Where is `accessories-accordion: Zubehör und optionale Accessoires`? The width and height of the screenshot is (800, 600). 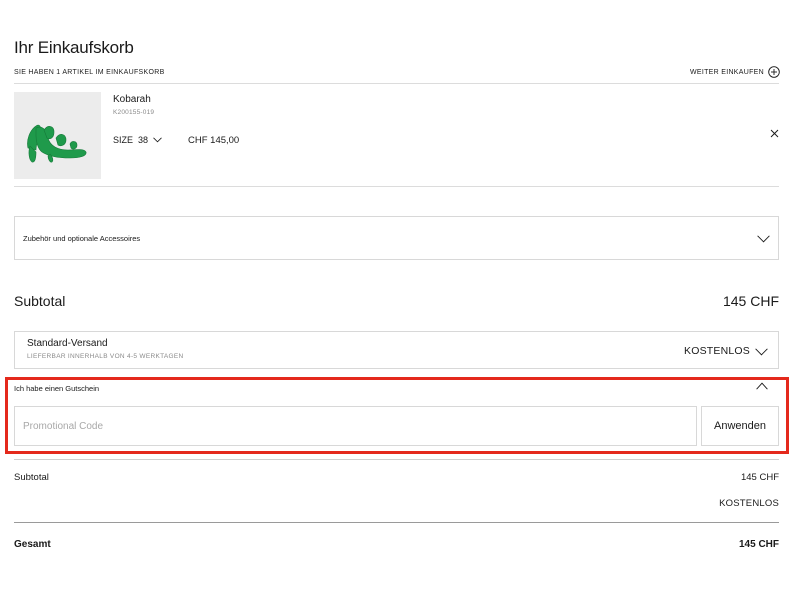 accessories-accordion: Zubehör und optionale Accessoires is located at coordinates (396, 238).